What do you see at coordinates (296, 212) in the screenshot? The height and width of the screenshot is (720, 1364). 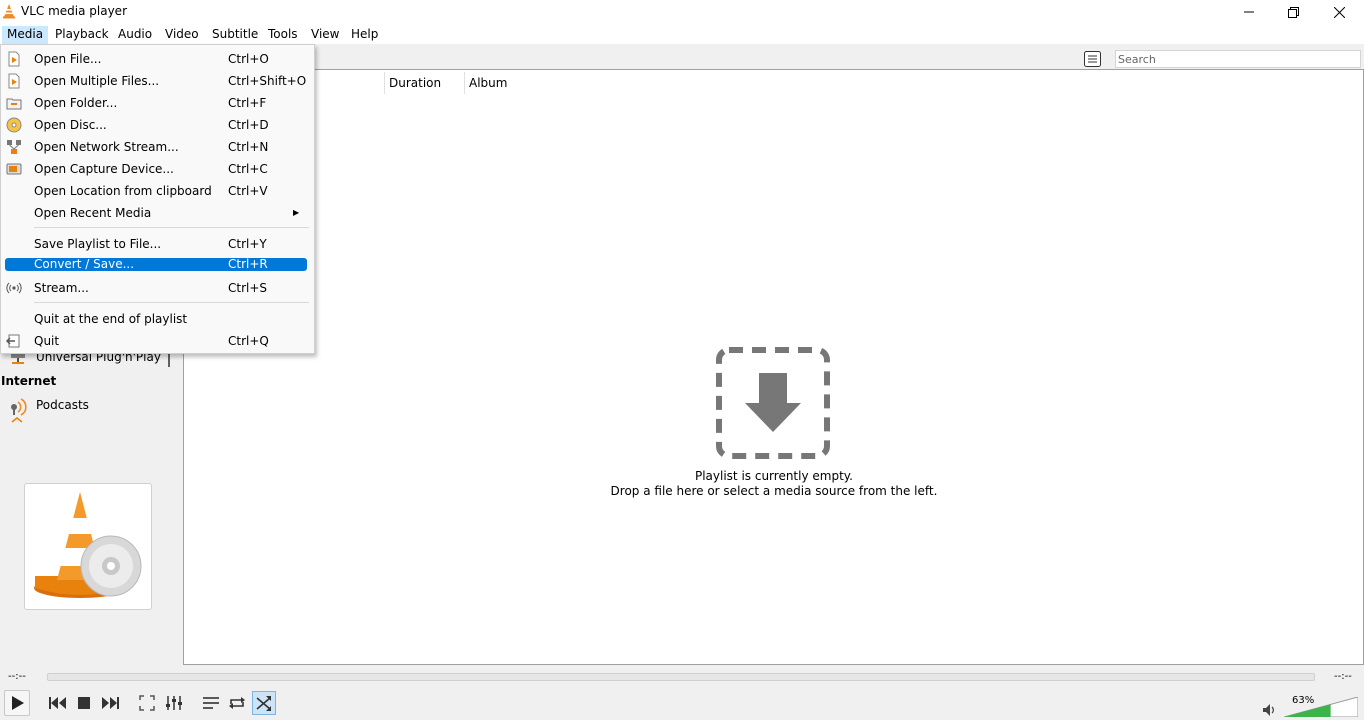 I see `submenu-arrow-icon: ▶` at bounding box center [296, 212].